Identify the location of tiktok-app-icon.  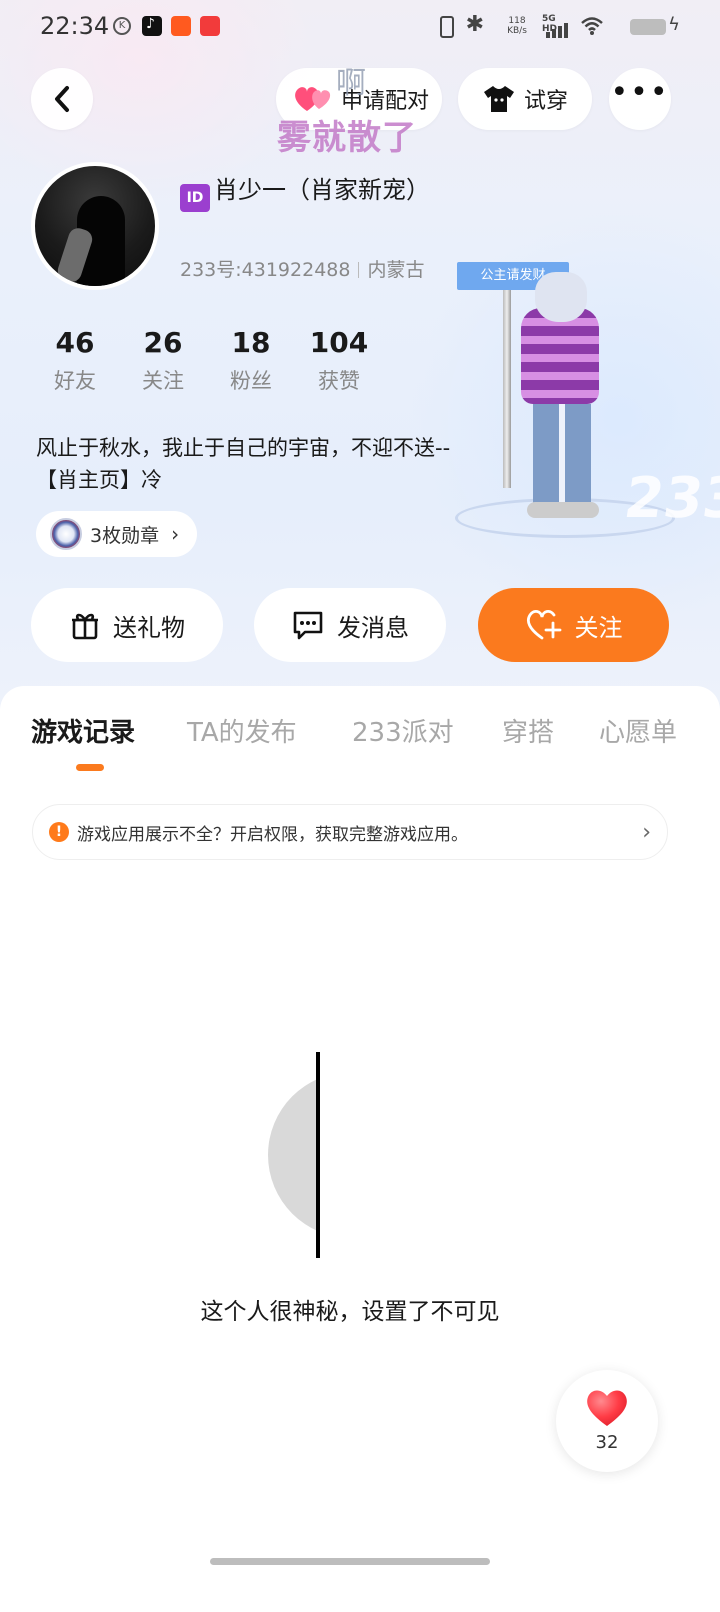
(152, 26).